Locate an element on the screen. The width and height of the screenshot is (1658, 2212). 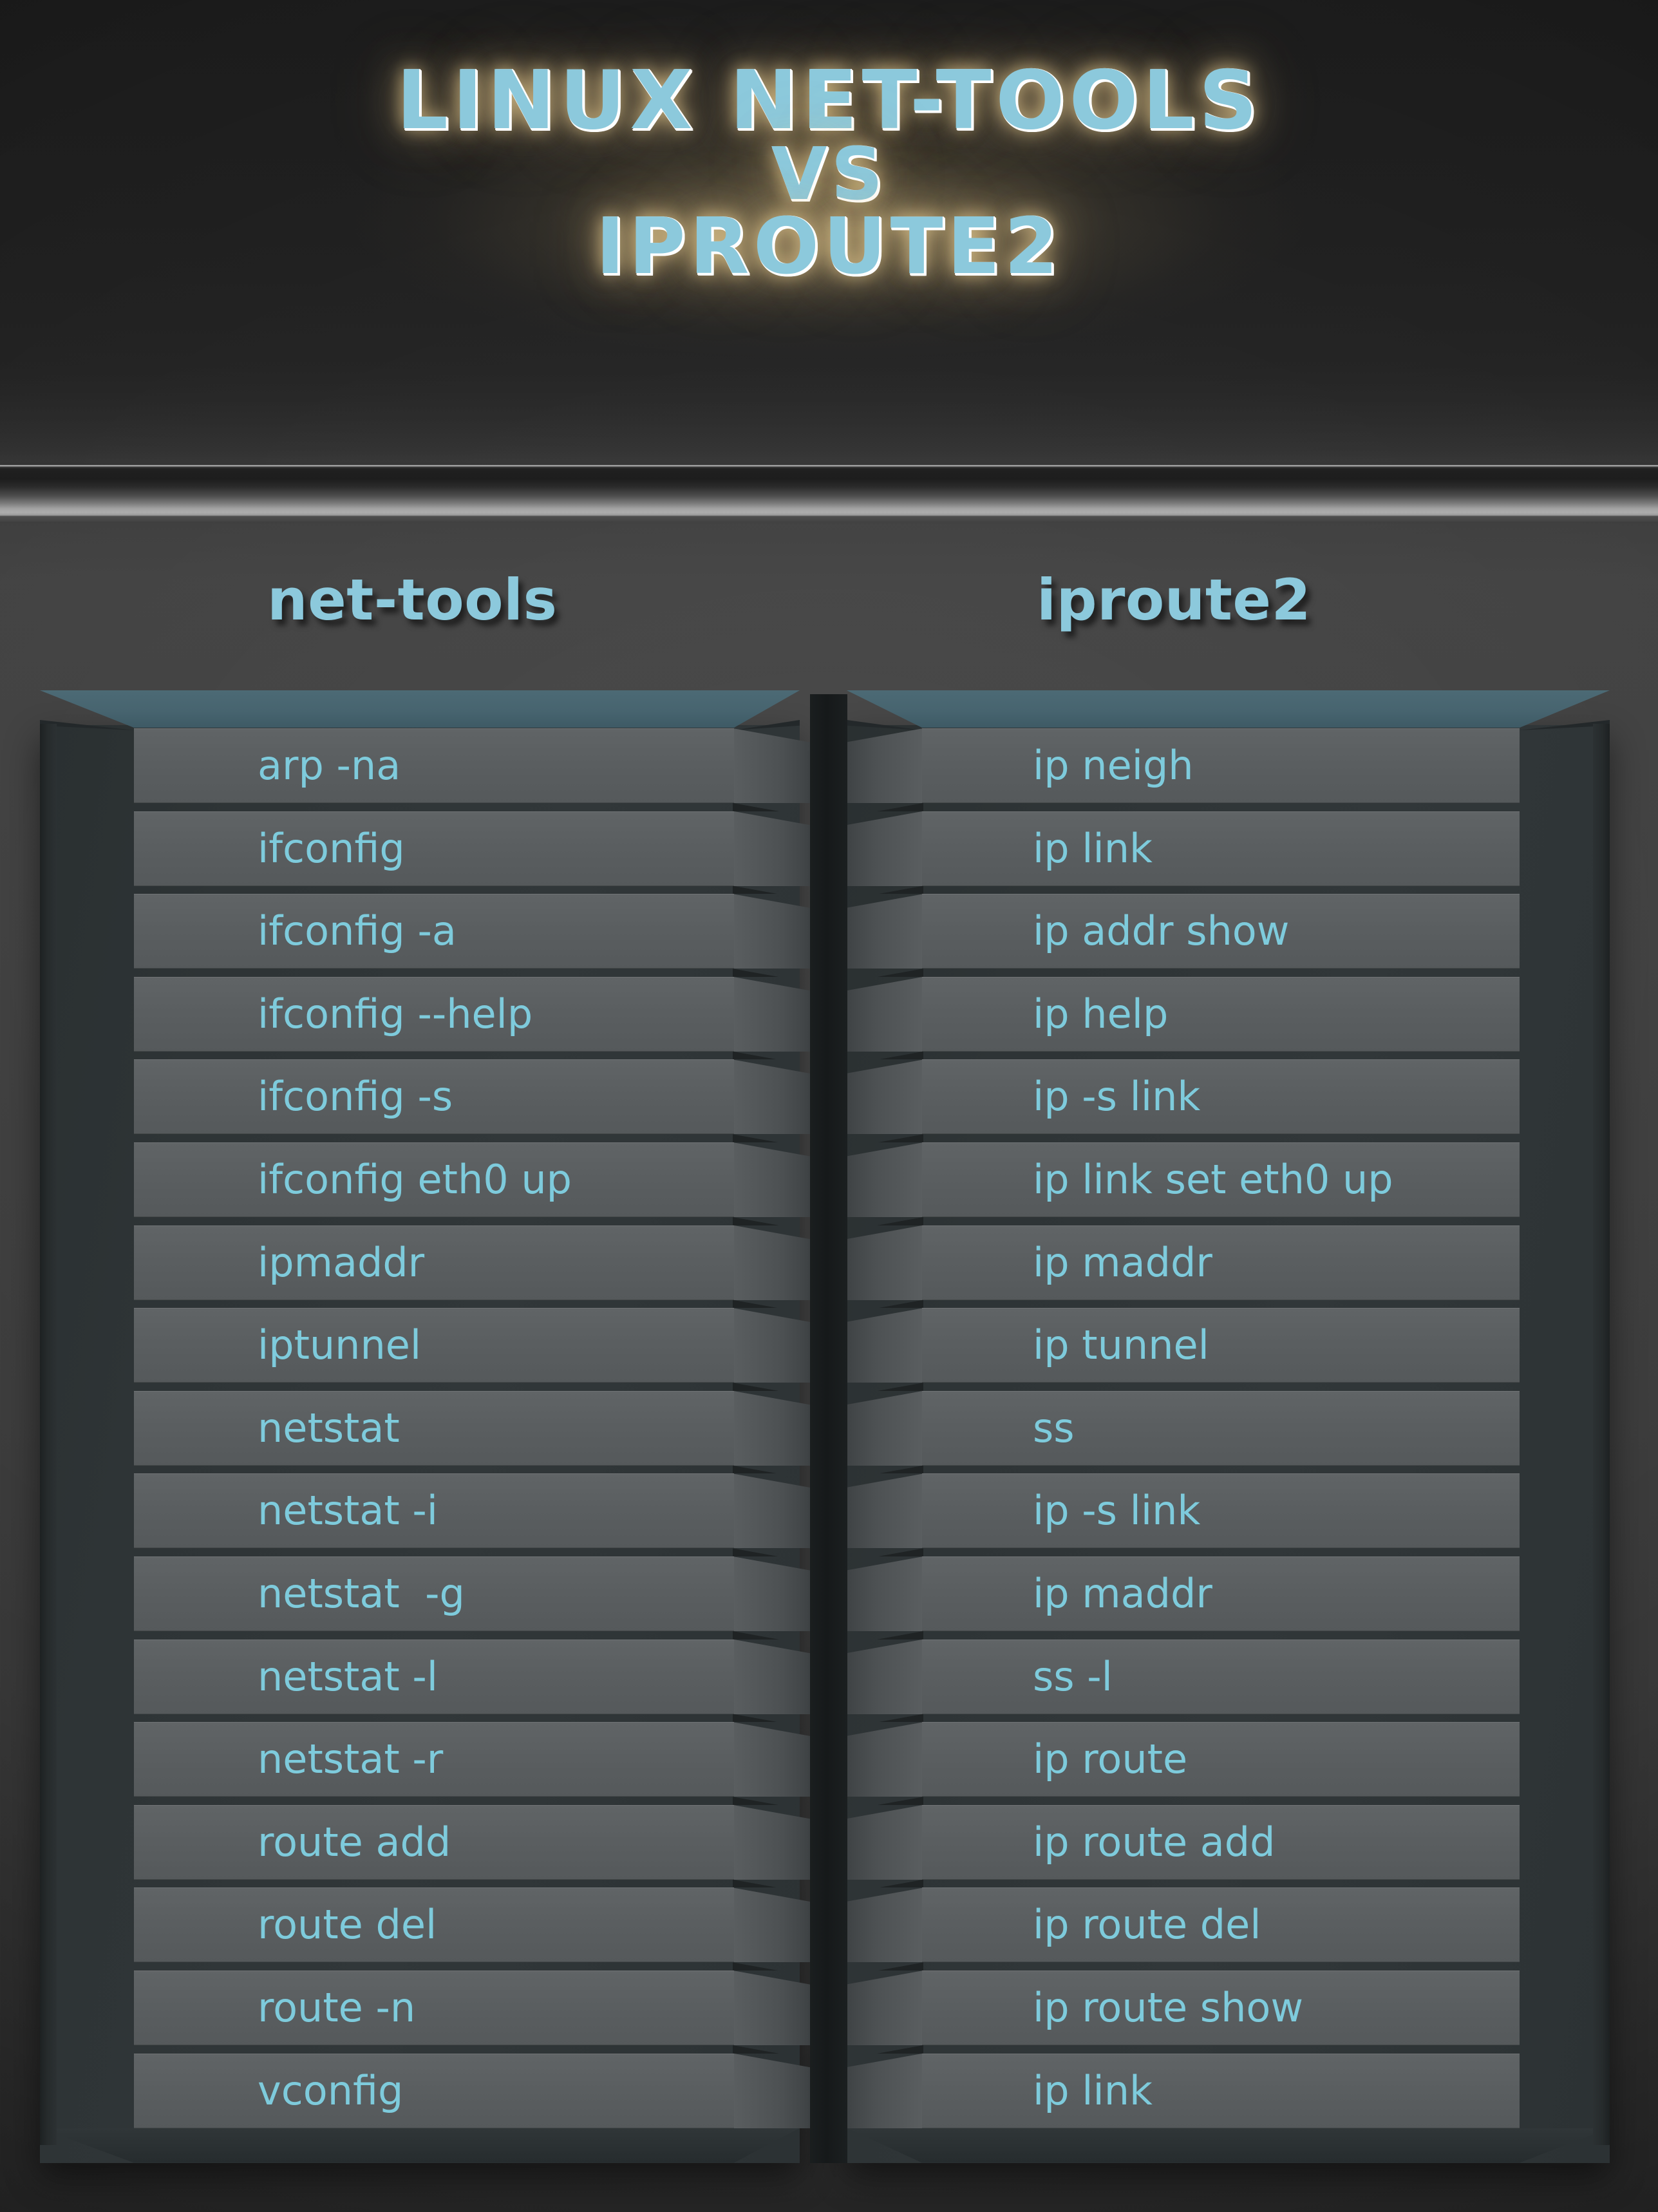
table-row: ip route add is located at coordinates (1221, 1842).